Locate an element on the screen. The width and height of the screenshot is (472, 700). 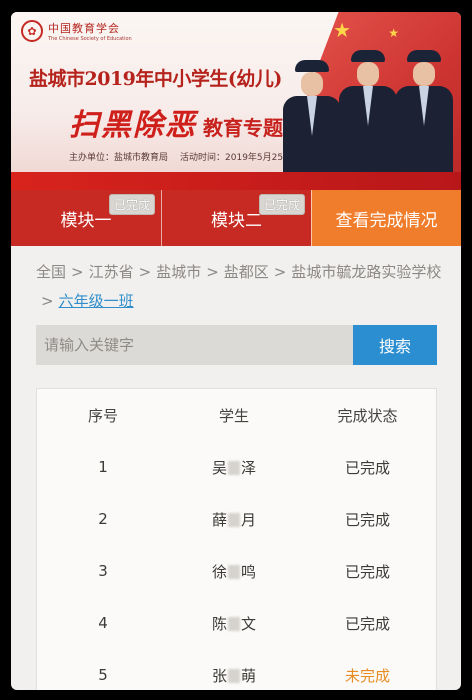
col-header-status: 完成状态 is located at coordinates (367, 415).